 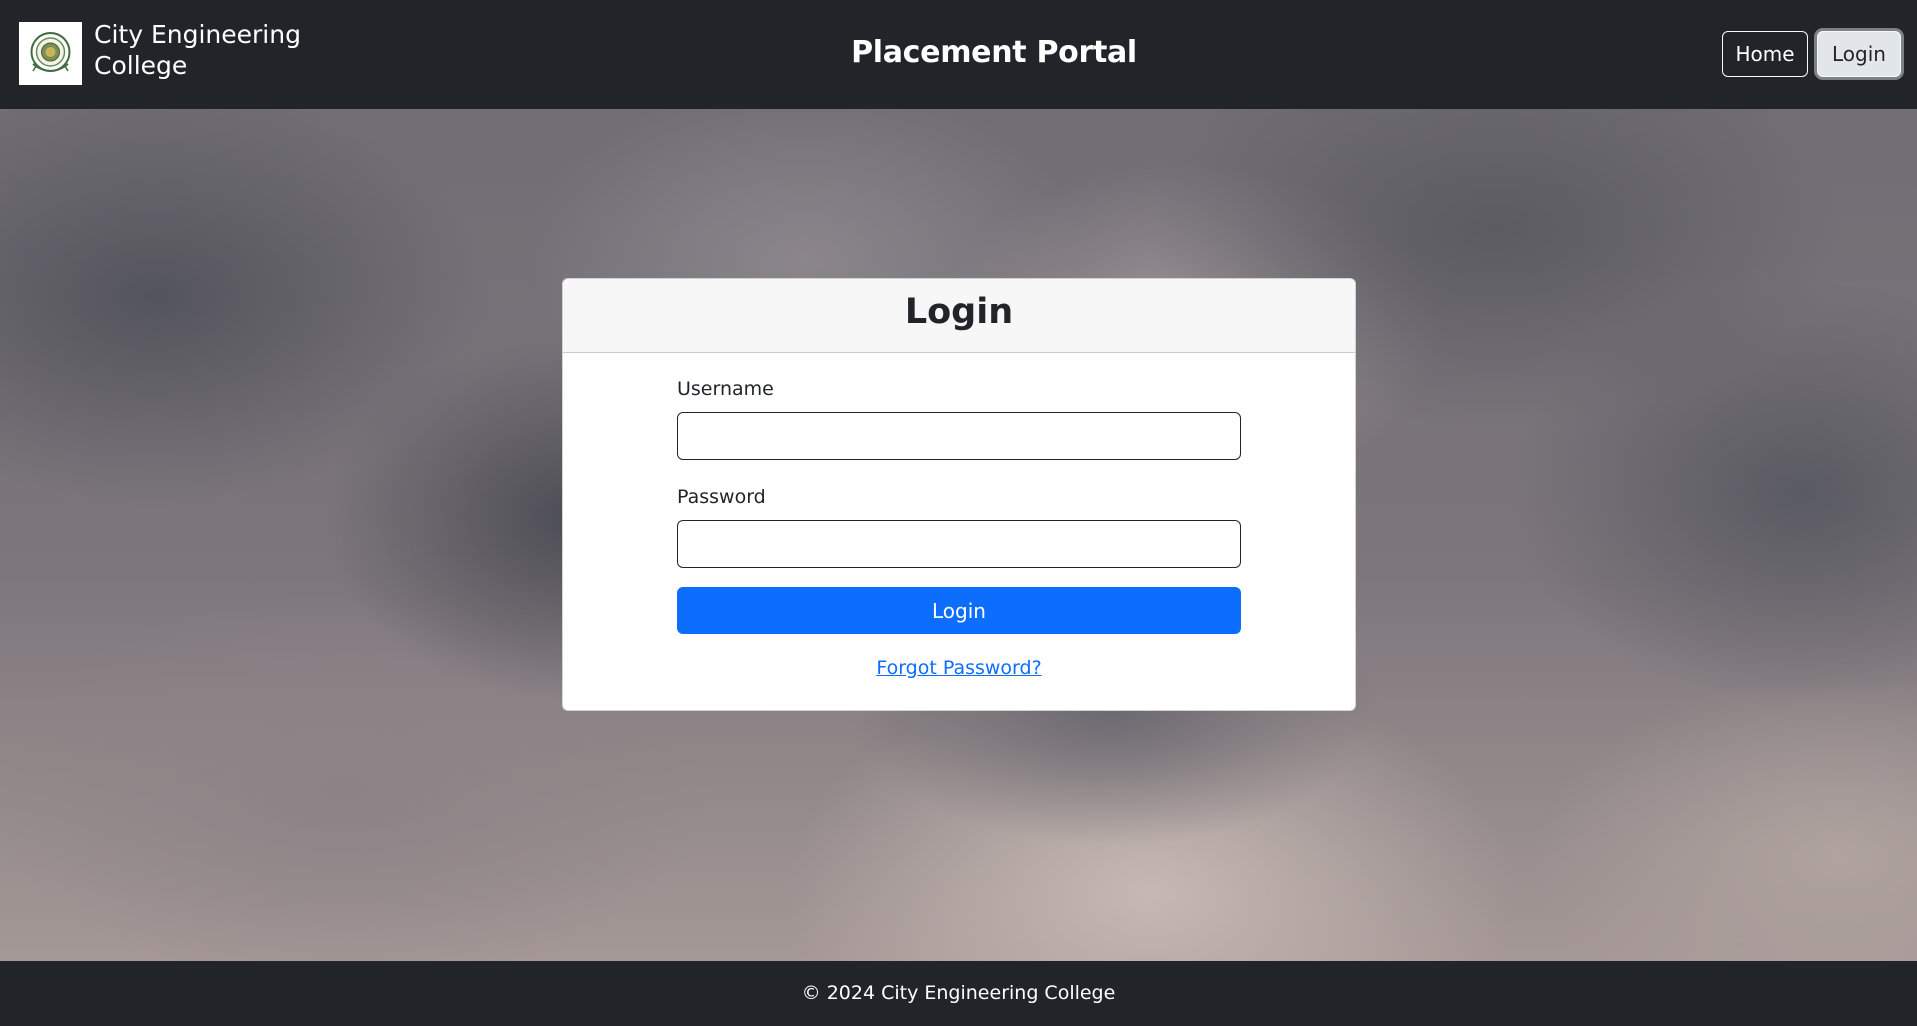 What do you see at coordinates (959, 312) in the screenshot?
I see `login-title: Login` at bounding box center [959, 312].